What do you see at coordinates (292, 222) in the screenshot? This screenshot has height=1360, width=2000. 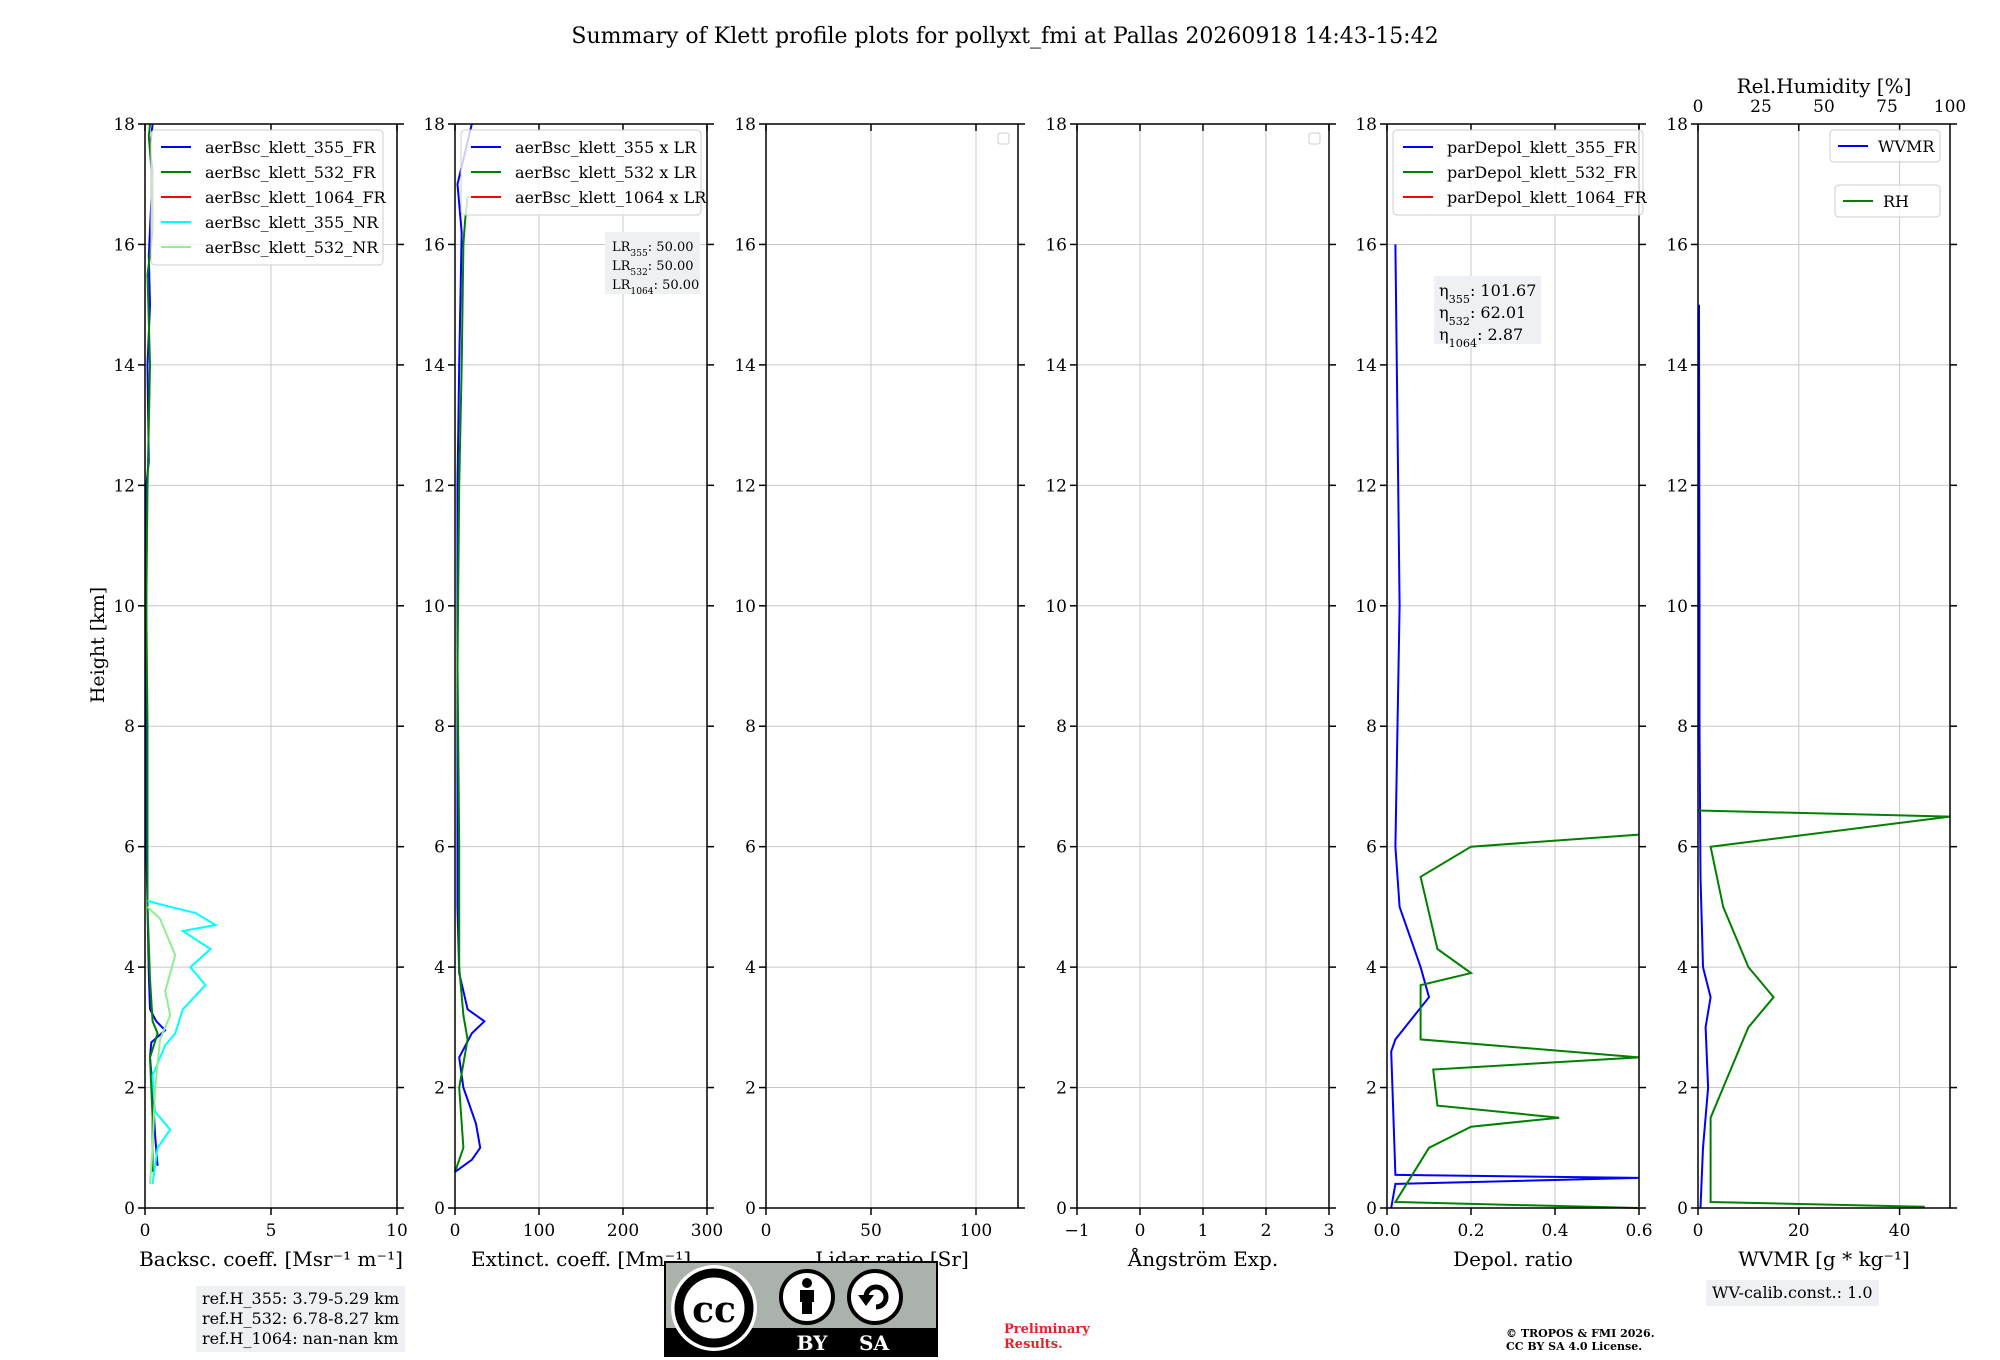 I see `legend-entry: aerBsc_klett_355_NR` at bounding box center [292, 222].